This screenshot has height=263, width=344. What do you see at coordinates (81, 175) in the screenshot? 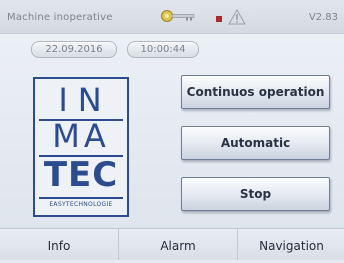
I see `logo-line-3: TEC` at bounding box center [81, 175].